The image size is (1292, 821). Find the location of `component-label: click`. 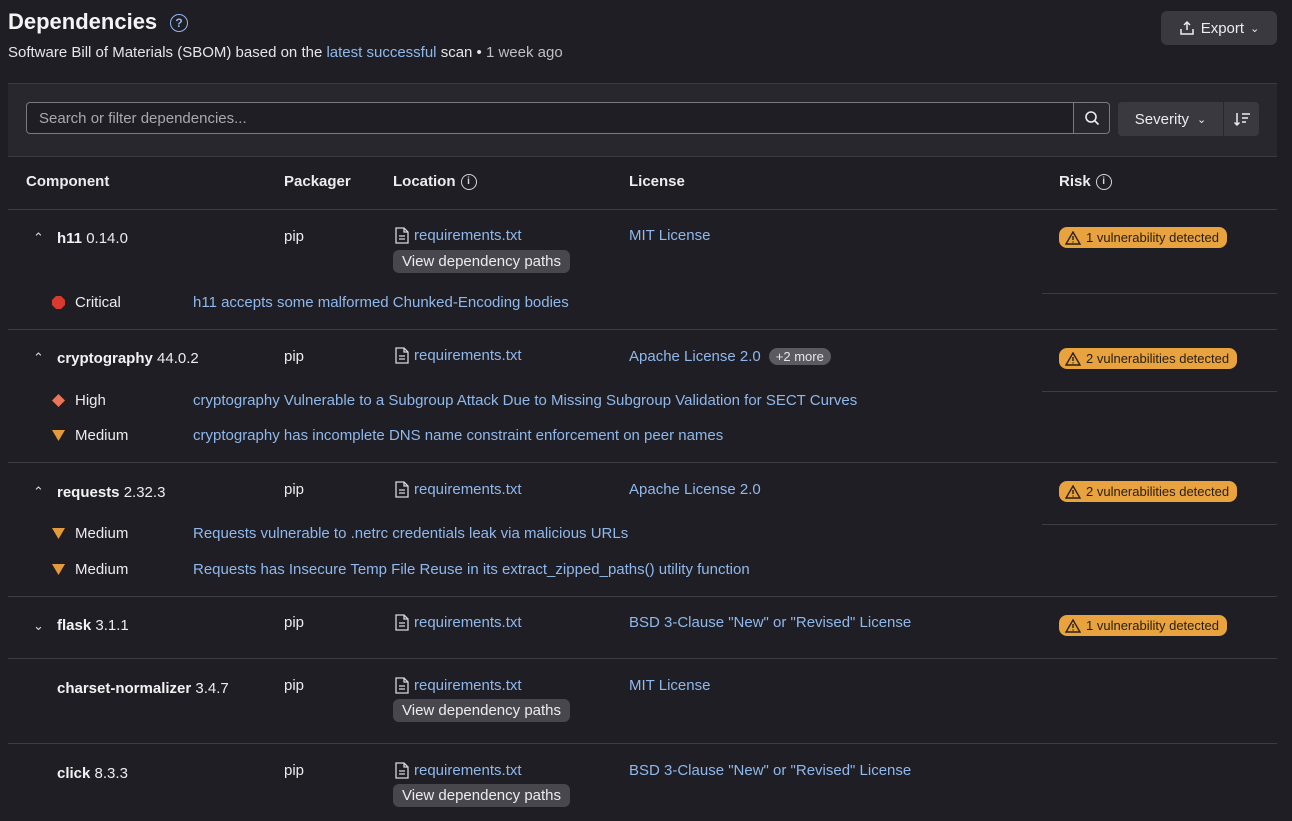

component-label: click is located at coordinates (74, 773).